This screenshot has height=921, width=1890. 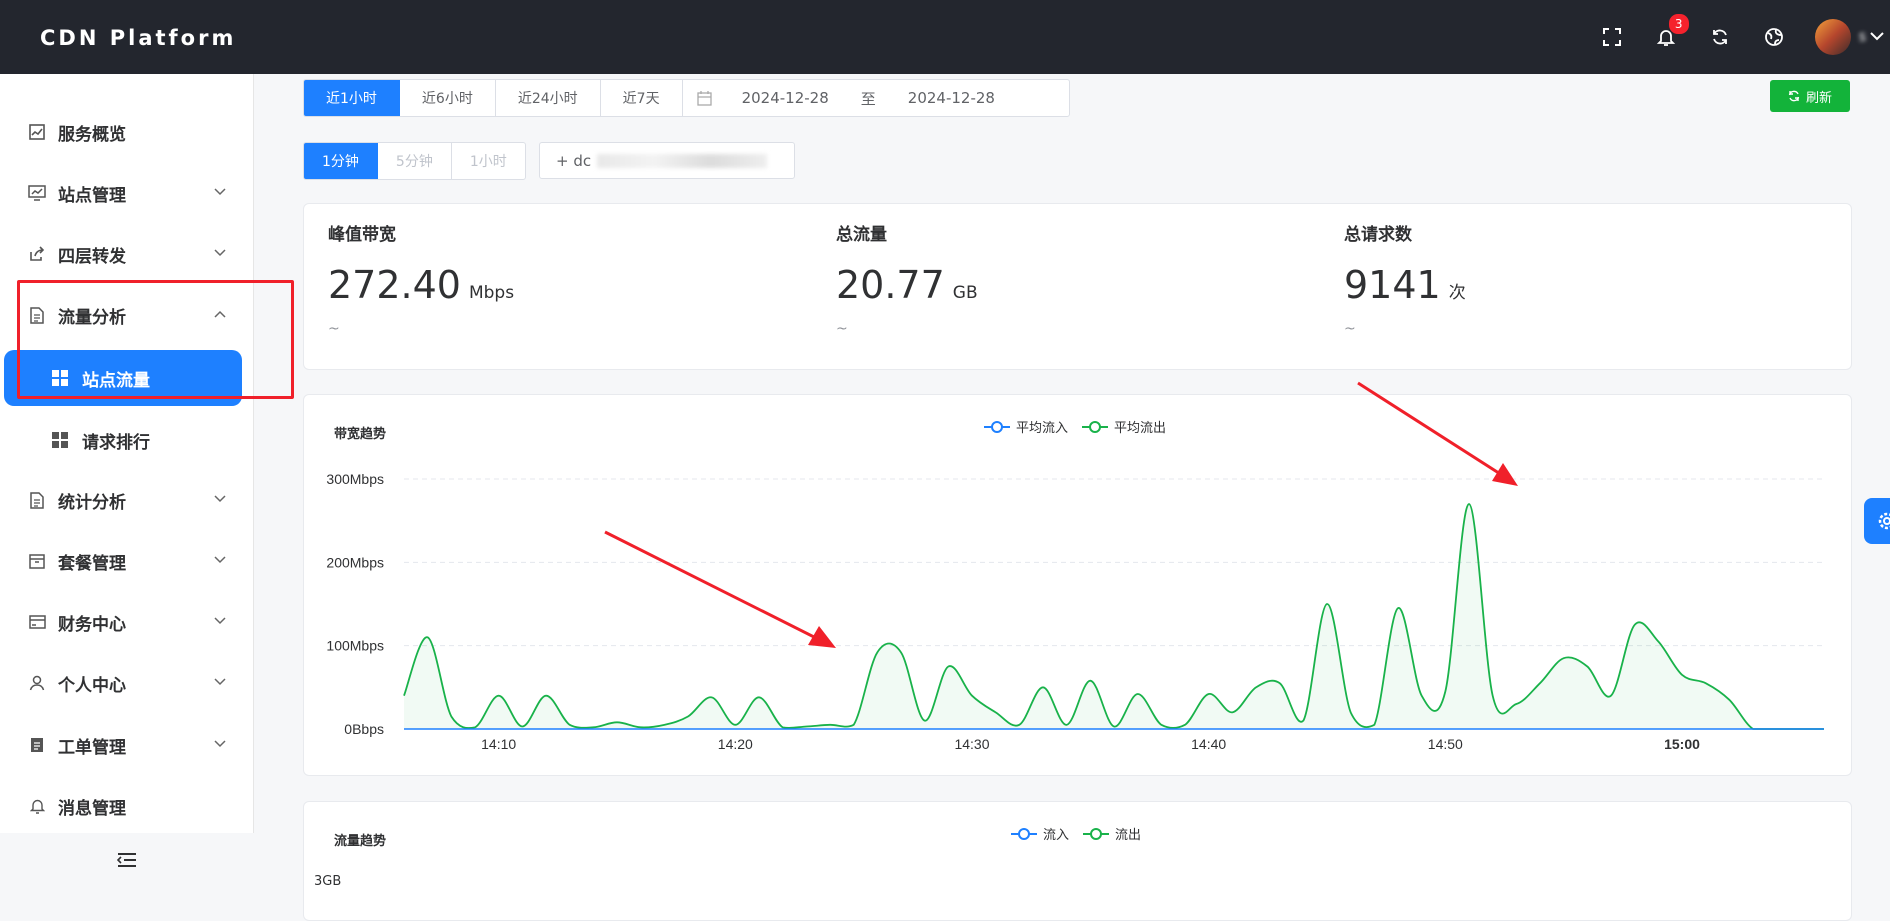 What do you see at coordinates (1061, 514) in the screenshot?
I see `annotation-arrows` at bounding box center [1061, 514].